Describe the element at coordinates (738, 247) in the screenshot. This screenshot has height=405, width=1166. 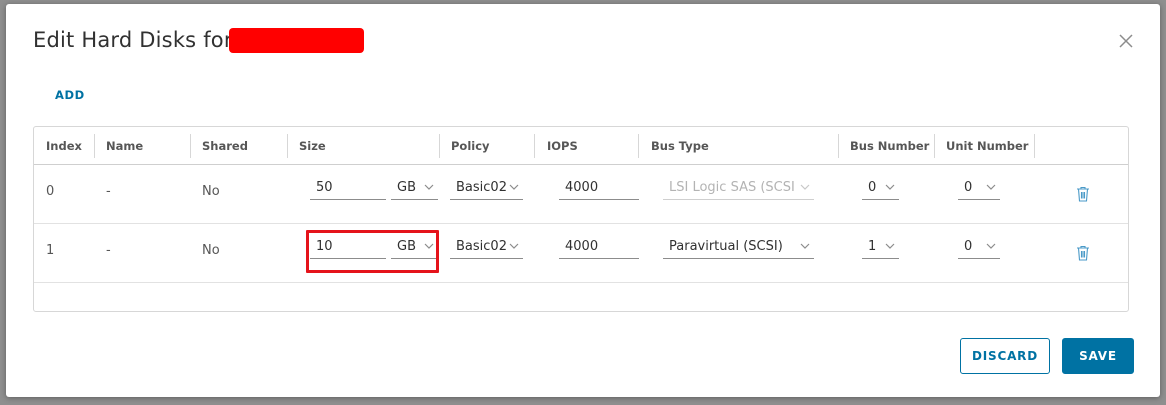
I see `bus-type-select: Paravirtual (SCSI)` at that location.